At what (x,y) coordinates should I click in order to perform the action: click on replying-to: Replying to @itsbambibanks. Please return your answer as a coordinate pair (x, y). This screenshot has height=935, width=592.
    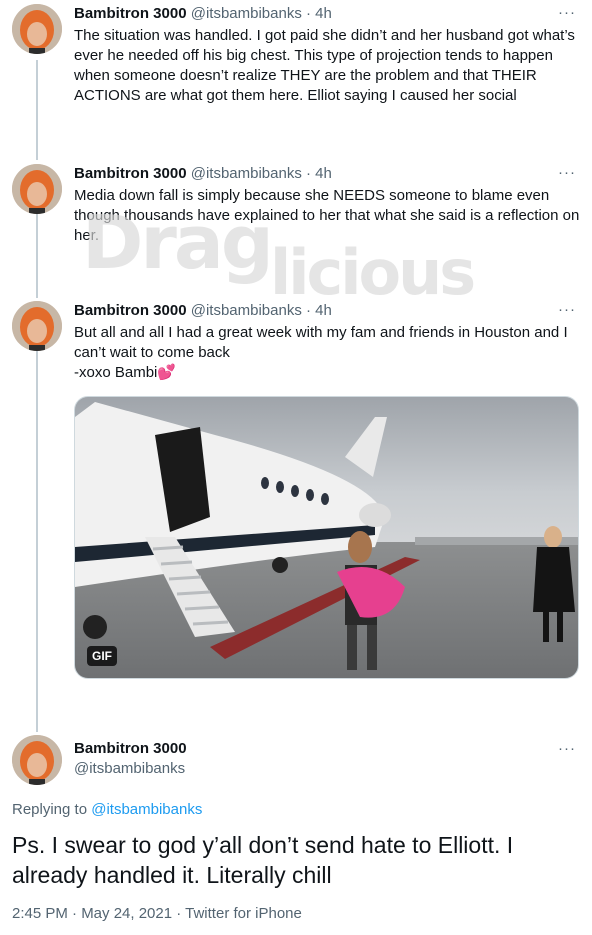
    Looking at the image, I should click on (107, 809).